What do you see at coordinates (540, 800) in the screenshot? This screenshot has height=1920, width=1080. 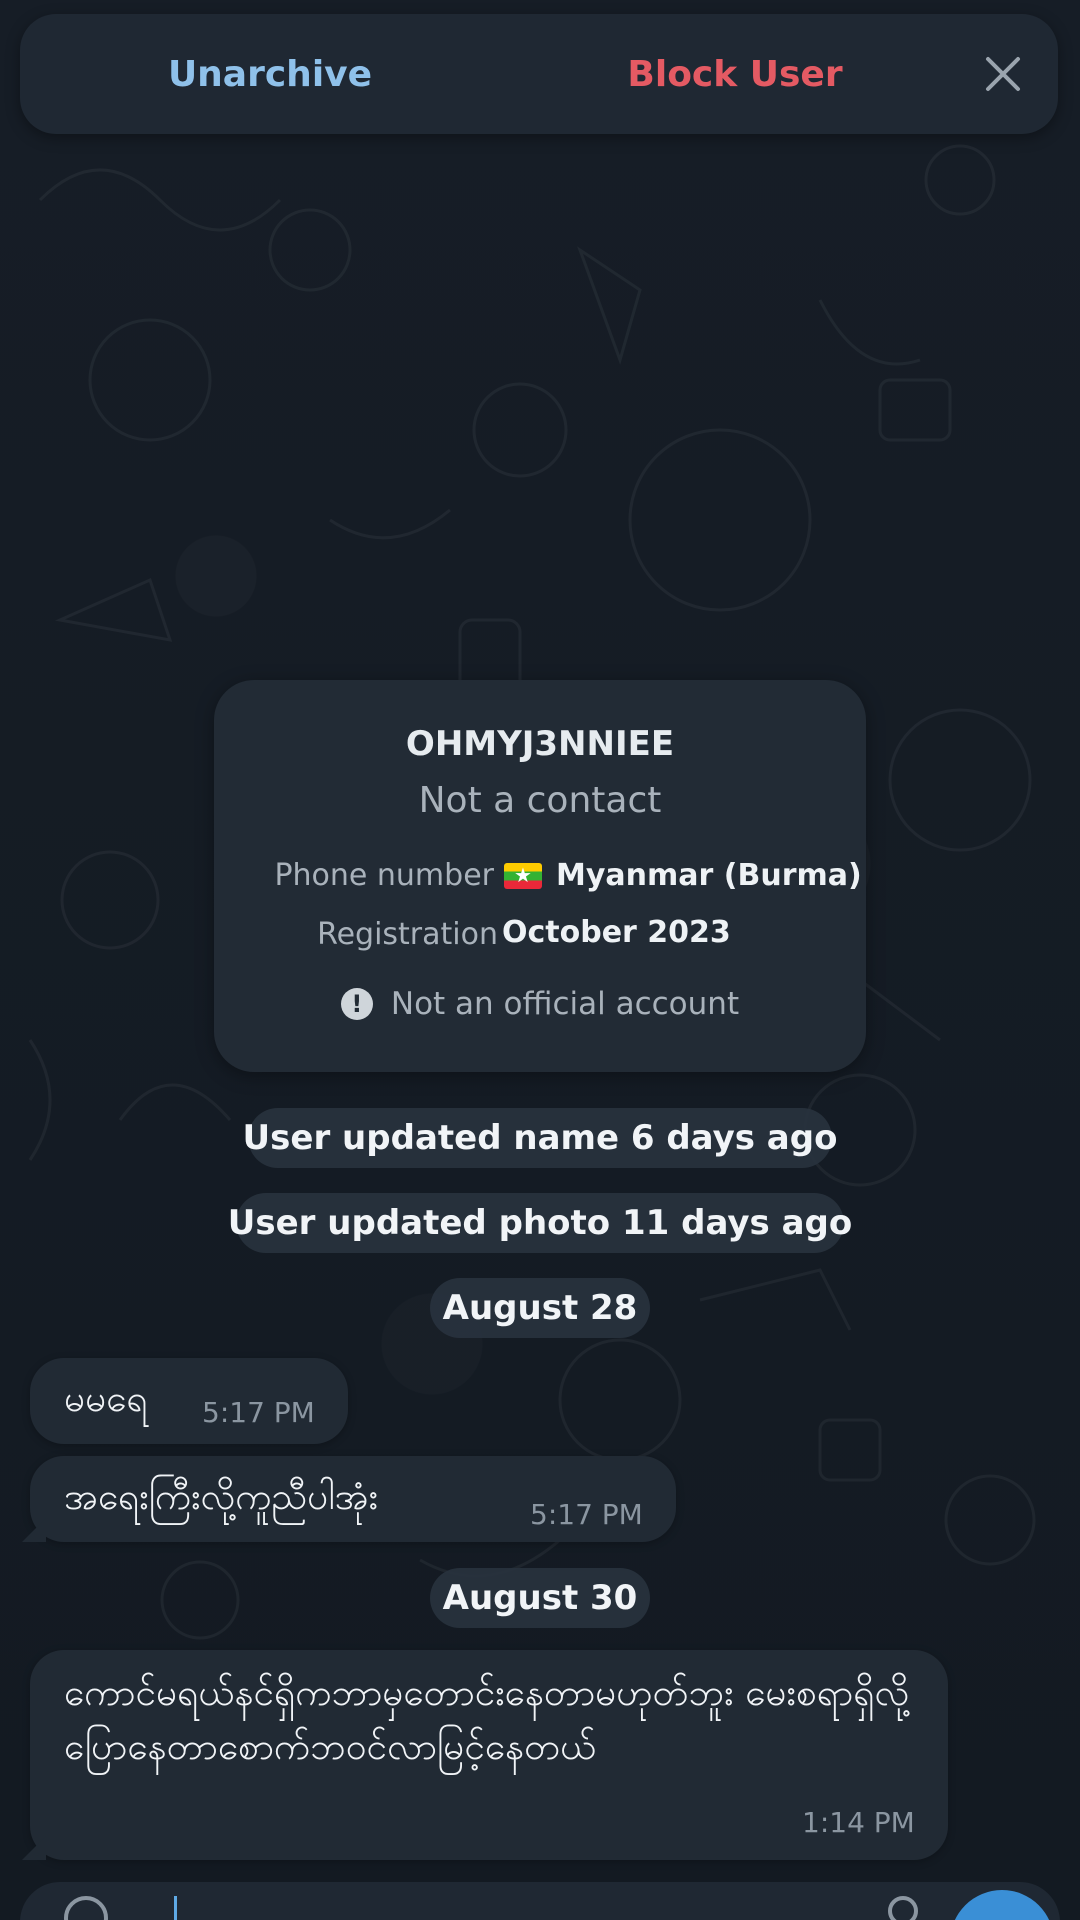 I see `contact-status: Not a contact` at bounding box center [540, 800].